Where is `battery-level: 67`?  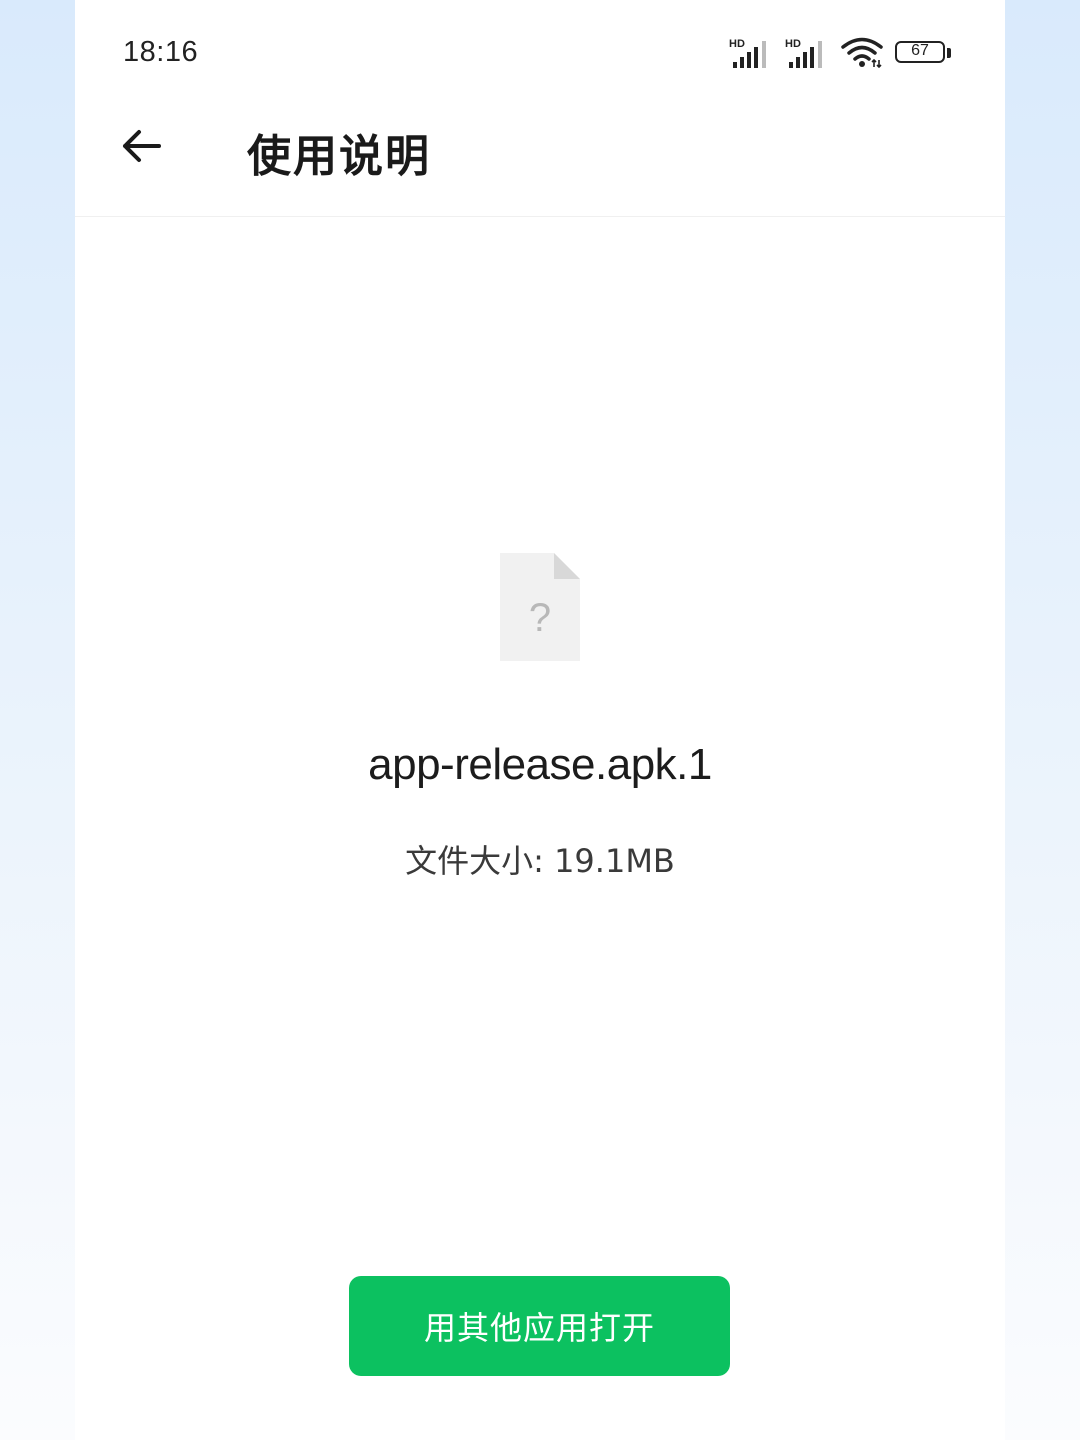 battery-level: 67 is located at coordinates (920, 50).